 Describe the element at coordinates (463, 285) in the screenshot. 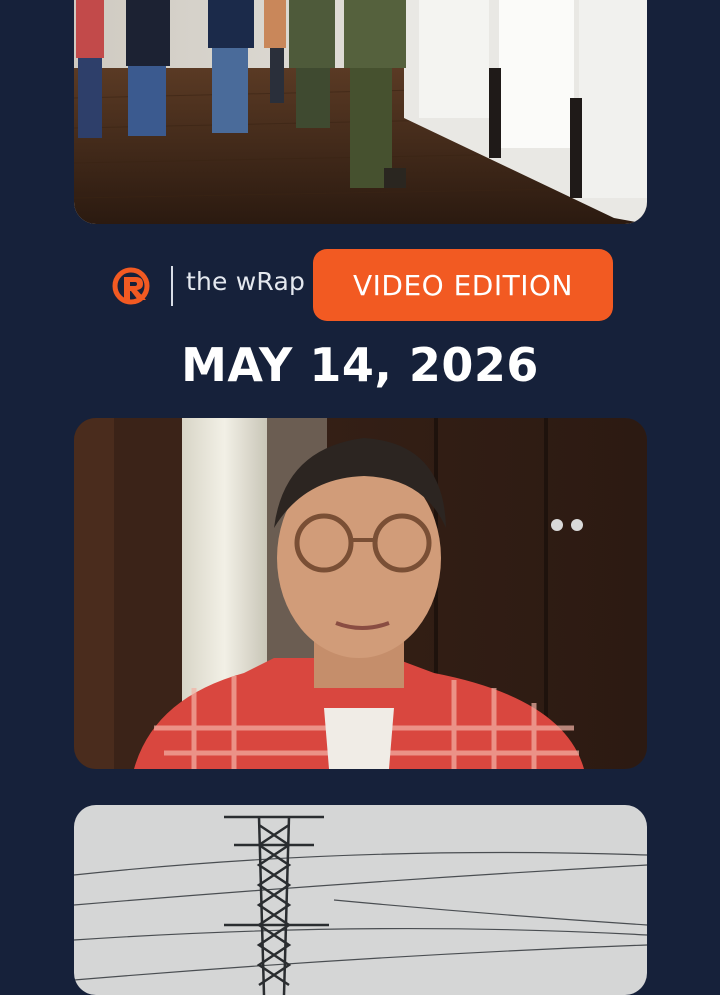

I see `video-edition-badge: VIDEO EDITION` at that location.